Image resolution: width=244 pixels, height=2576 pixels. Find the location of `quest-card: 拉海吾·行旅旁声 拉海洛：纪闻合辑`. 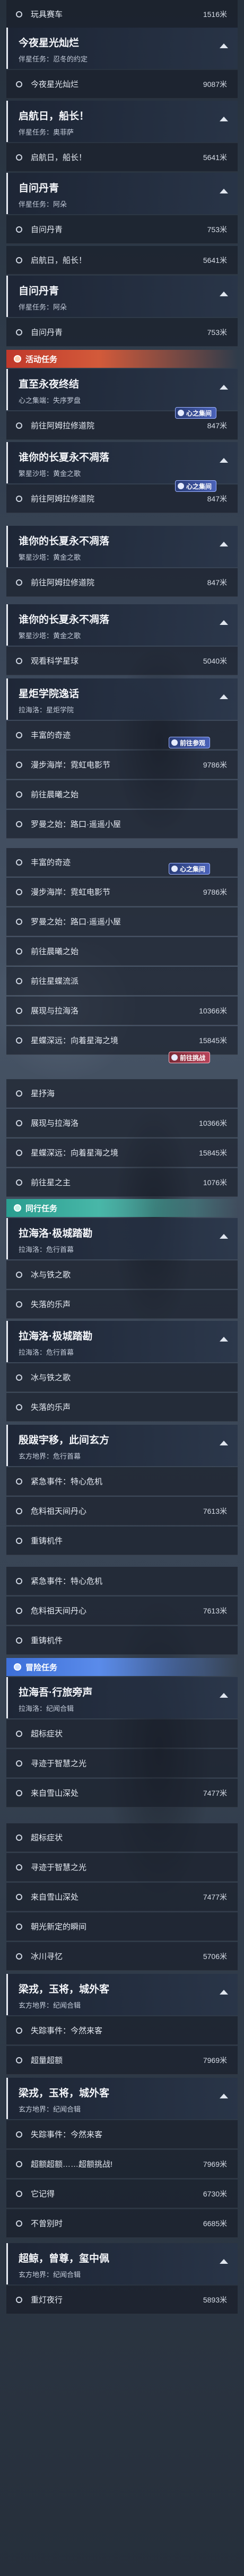

quest-card: 拉海吾·行旅旁声 拉海洛：纪闻合辑 is located at coordinates (122, 1697).